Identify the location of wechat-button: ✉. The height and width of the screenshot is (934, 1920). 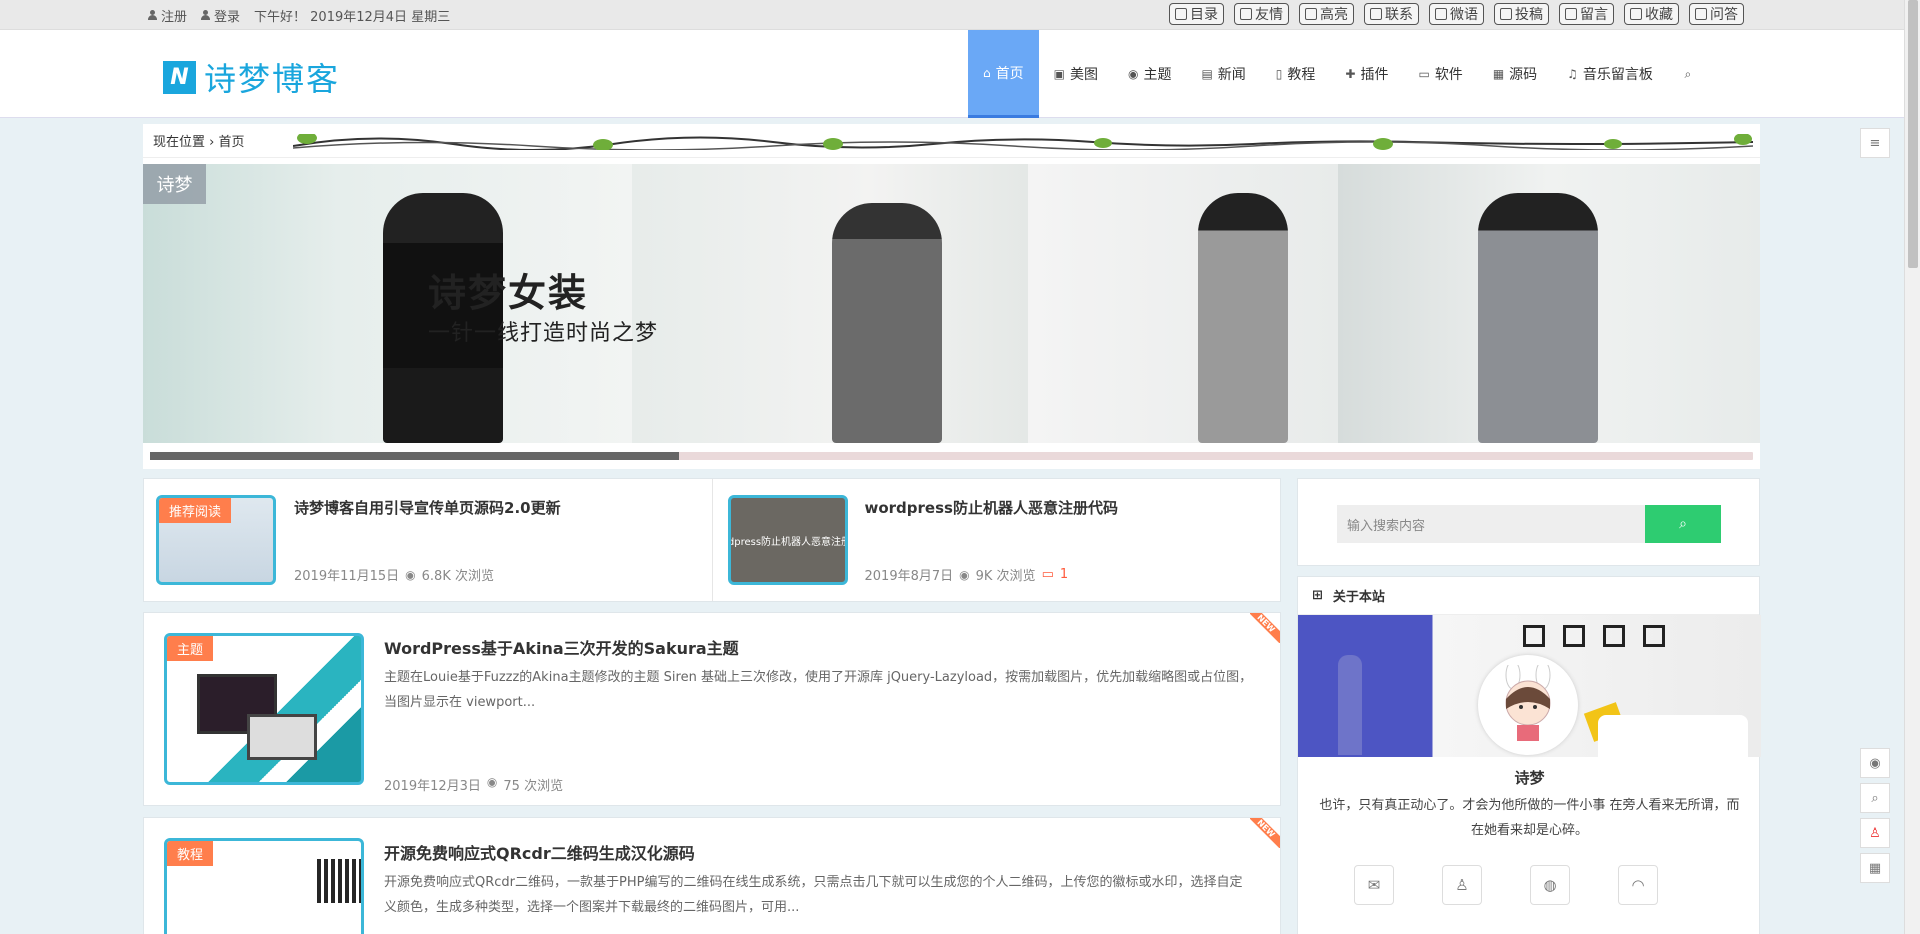
(1374, 885).